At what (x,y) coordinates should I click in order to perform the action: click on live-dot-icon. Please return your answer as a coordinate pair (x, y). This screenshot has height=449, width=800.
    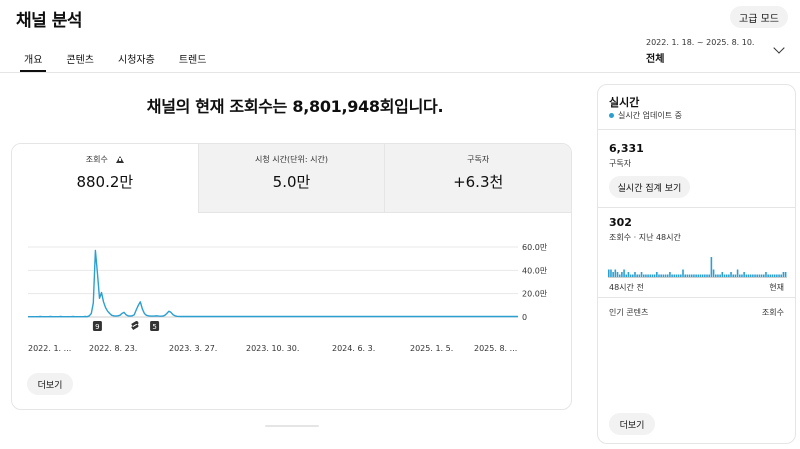
    Looking at the image, I should click on (611, 115).